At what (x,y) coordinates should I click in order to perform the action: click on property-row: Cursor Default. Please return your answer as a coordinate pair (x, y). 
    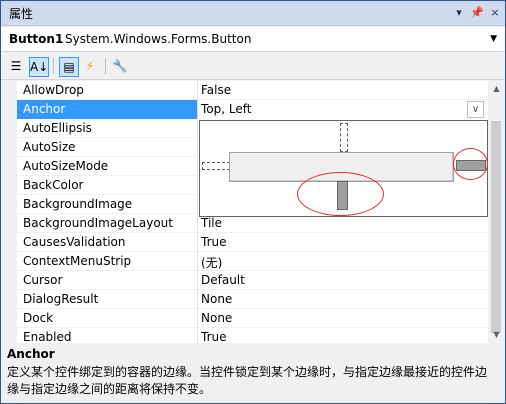
    Looking at the image, I should click on (244, 280).